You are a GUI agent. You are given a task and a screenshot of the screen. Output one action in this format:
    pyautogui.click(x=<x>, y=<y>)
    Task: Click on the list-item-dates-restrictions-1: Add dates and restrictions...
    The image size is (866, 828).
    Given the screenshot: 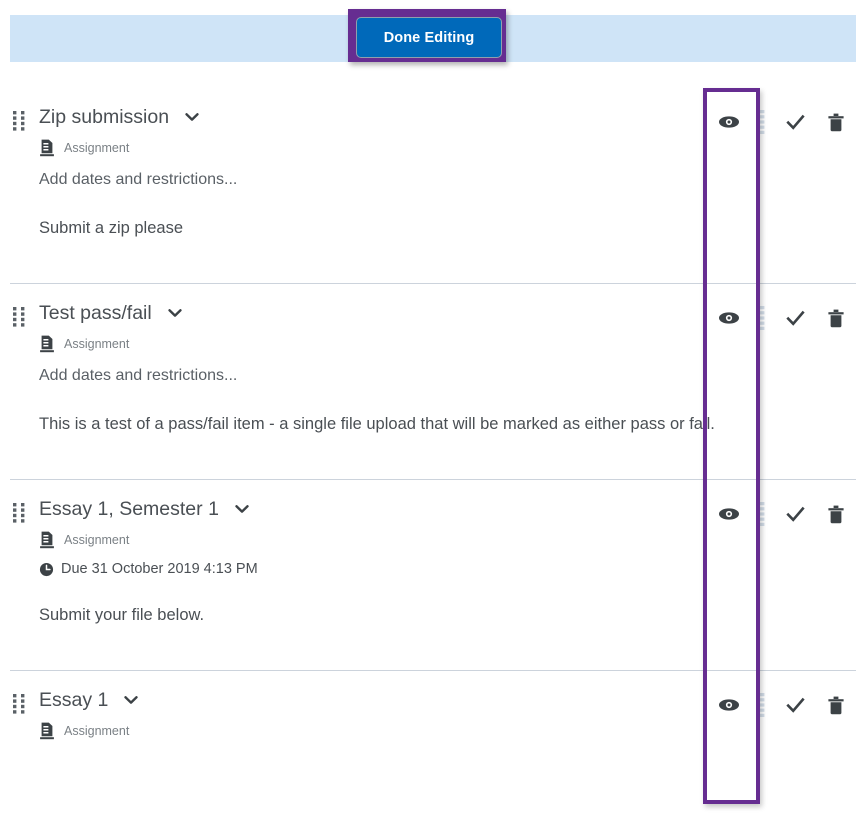 What is the action you would take?
    pyautogui.click(x=447, y=376)
    